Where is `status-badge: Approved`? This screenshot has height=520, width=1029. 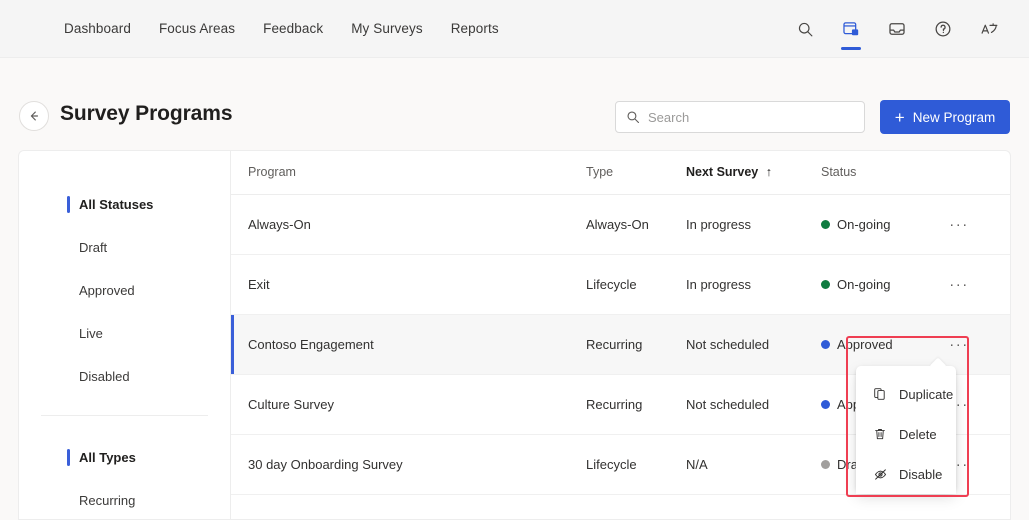 status-badge: Approved is located at coordinates (865, 344).